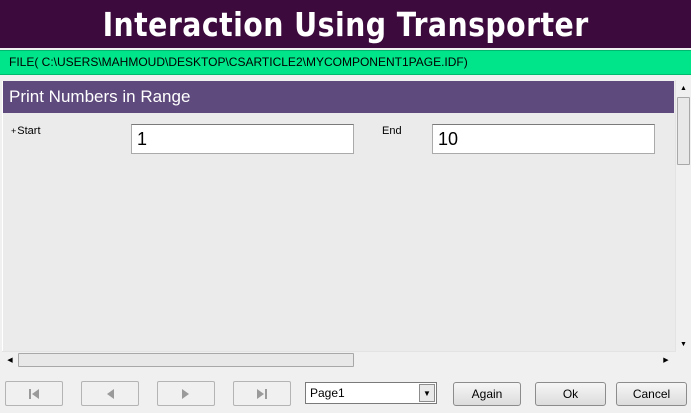 The height and width of the screenshot is (413, 691). Describe the element at coordinates (570, 394) in the screenshot. I see `ok-button: Ok` at that location.